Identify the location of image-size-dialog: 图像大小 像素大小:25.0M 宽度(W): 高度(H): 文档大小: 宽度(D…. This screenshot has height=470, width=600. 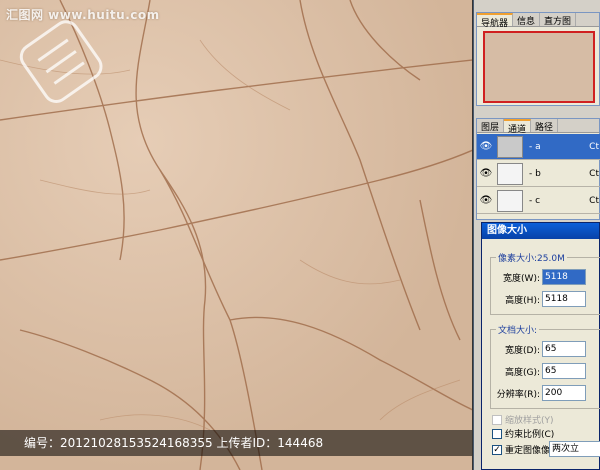
(540, 346).